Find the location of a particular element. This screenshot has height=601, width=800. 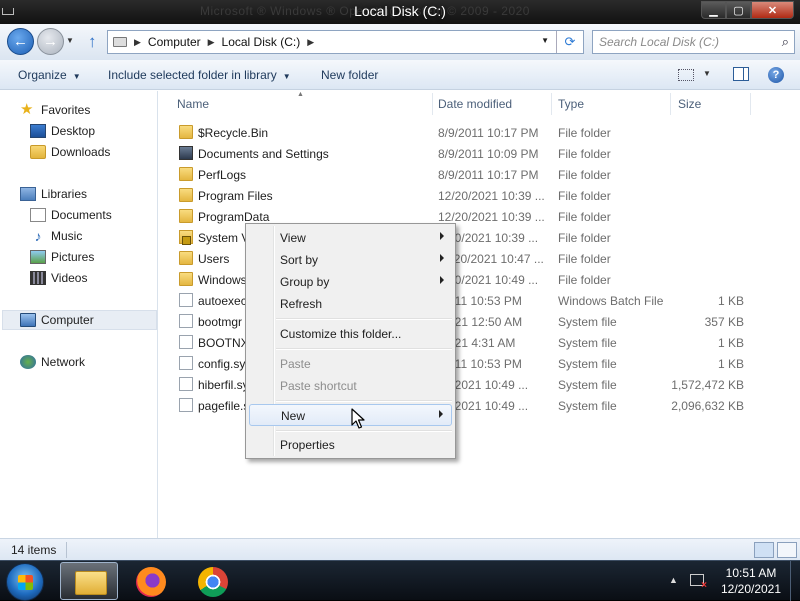

column-header-type: Type is located at coordinates (571, 104).